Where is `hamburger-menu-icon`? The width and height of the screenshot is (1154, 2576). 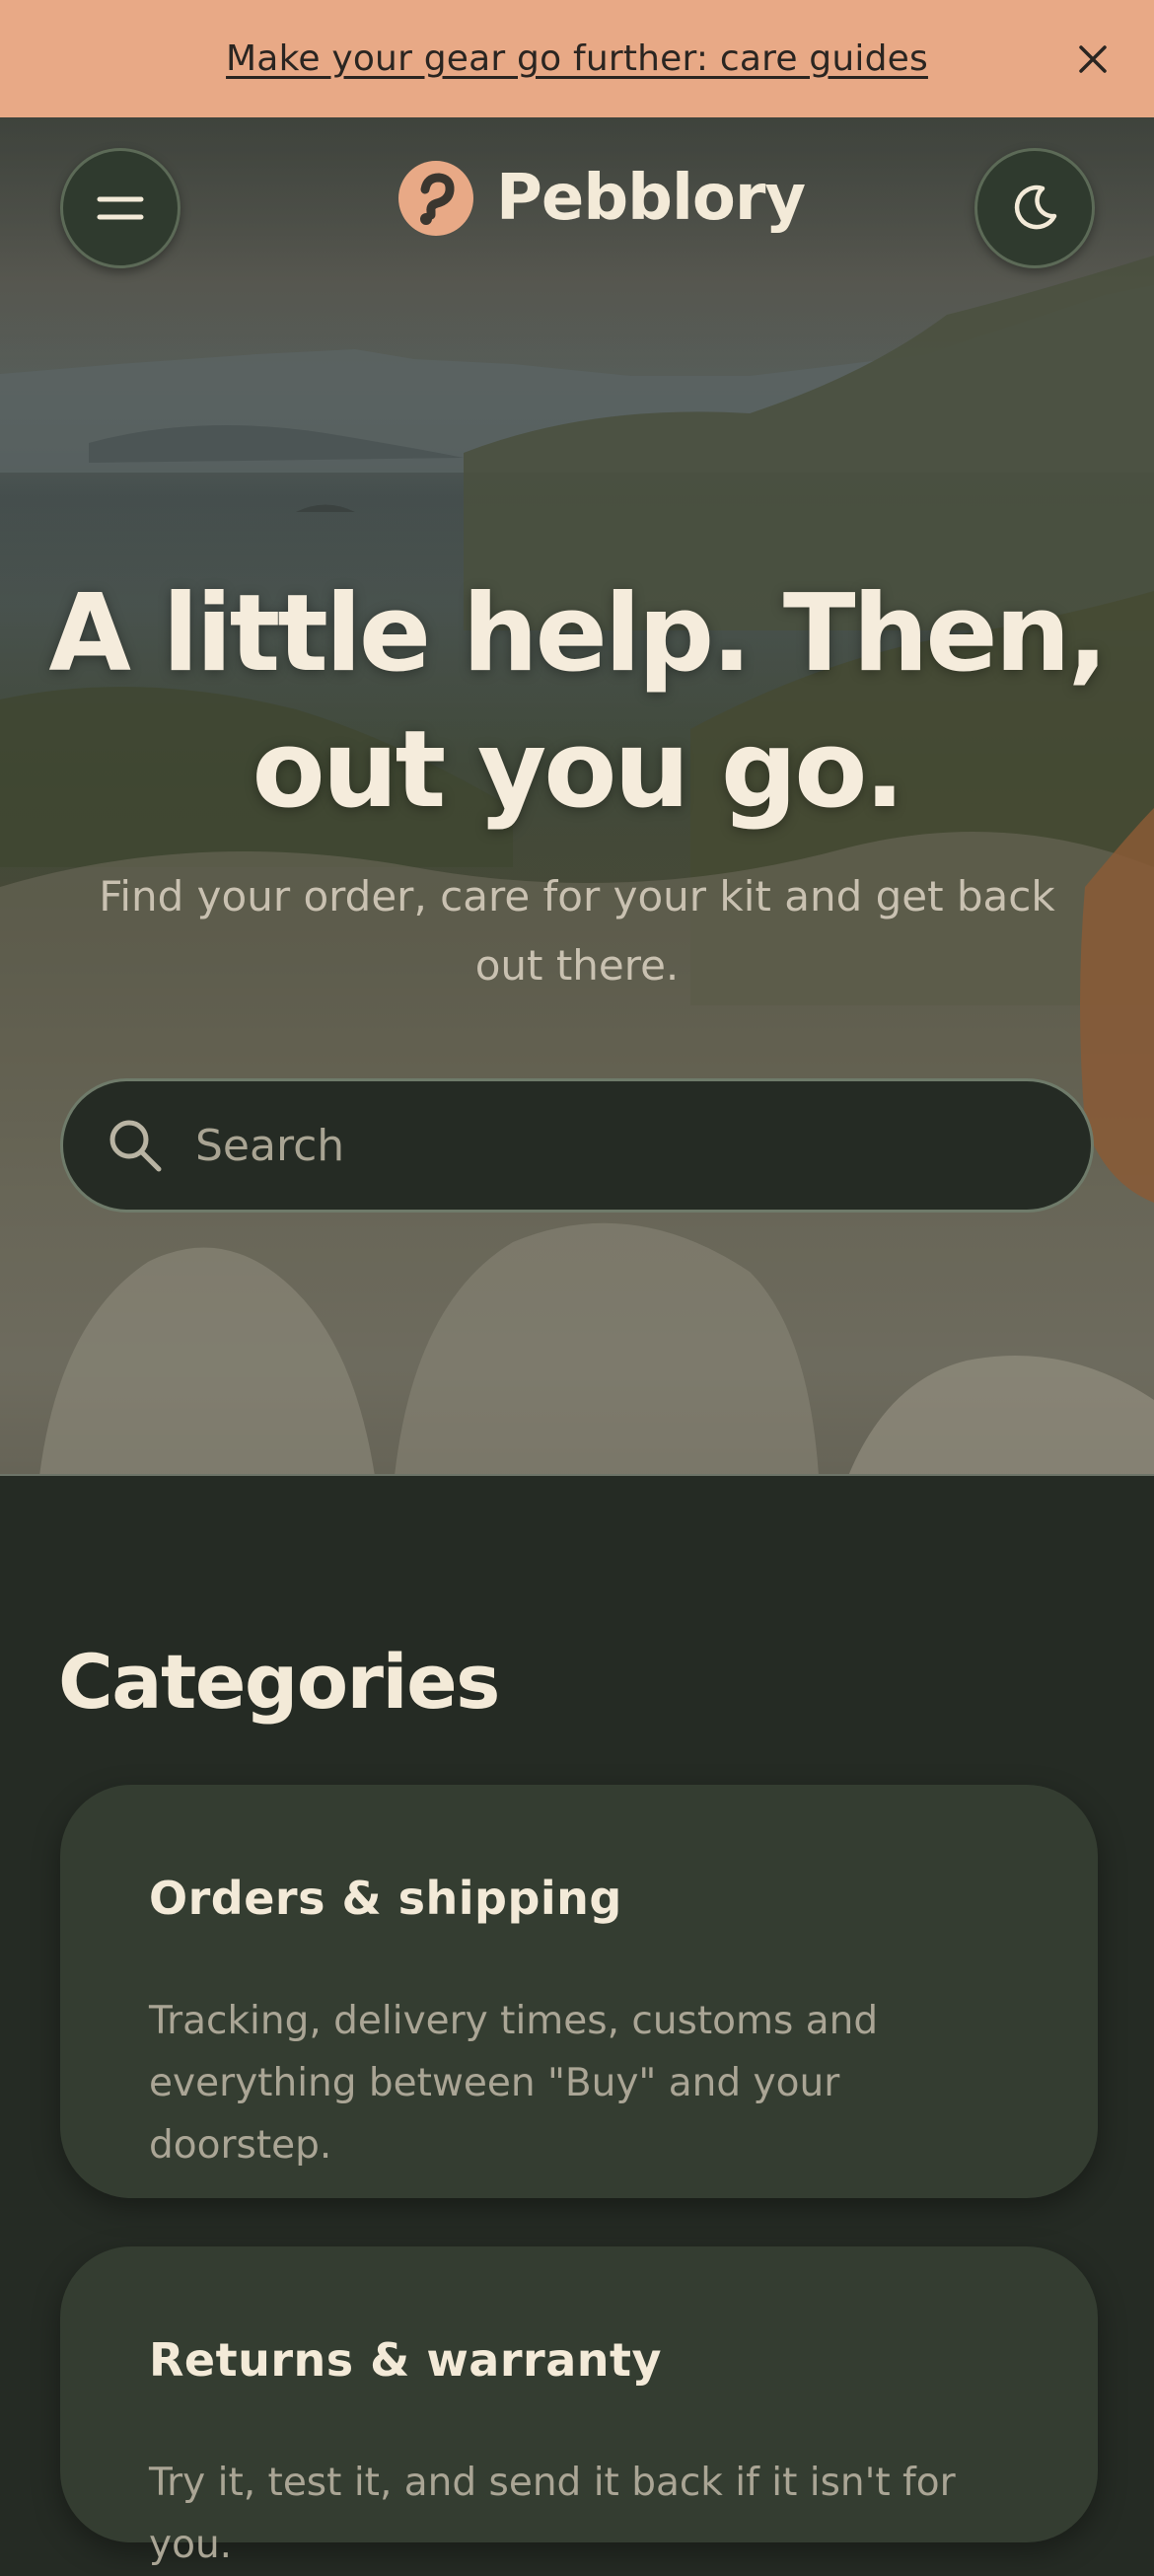
hamburger-menu-icon is located at coordinates (121, 208).